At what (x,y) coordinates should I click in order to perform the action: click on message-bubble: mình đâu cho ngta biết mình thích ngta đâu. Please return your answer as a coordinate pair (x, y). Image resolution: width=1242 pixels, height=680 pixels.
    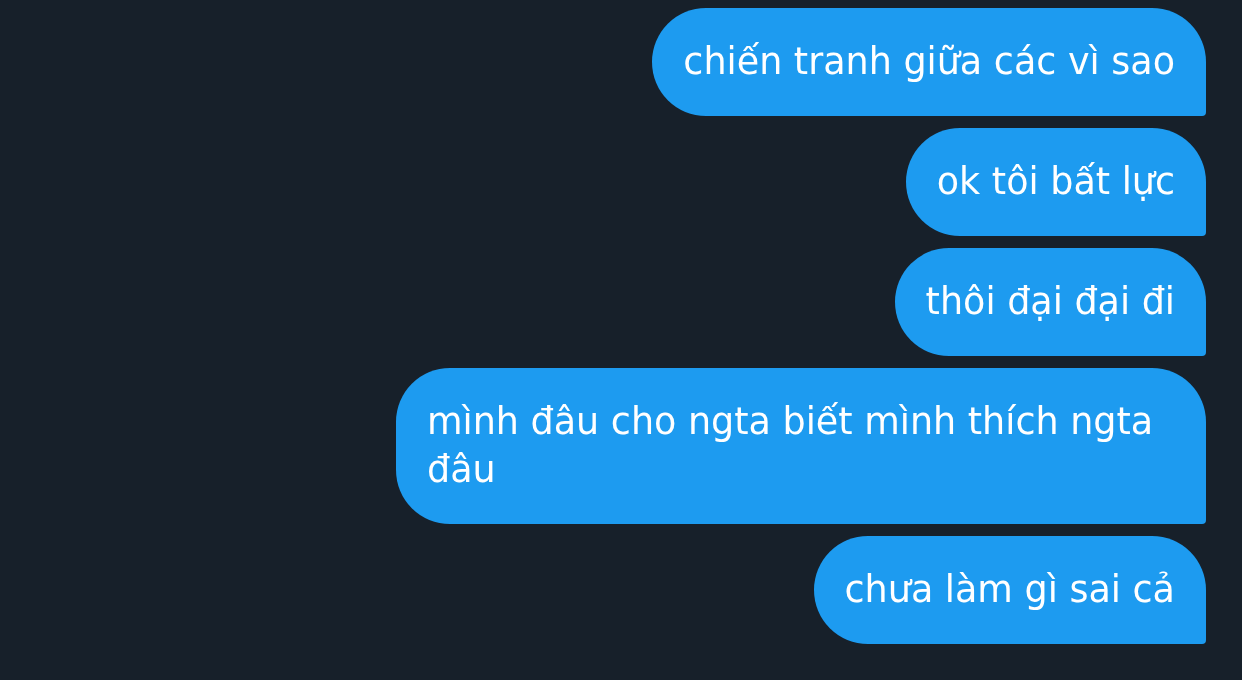
    Looking at the image, I should click on (801, 446).